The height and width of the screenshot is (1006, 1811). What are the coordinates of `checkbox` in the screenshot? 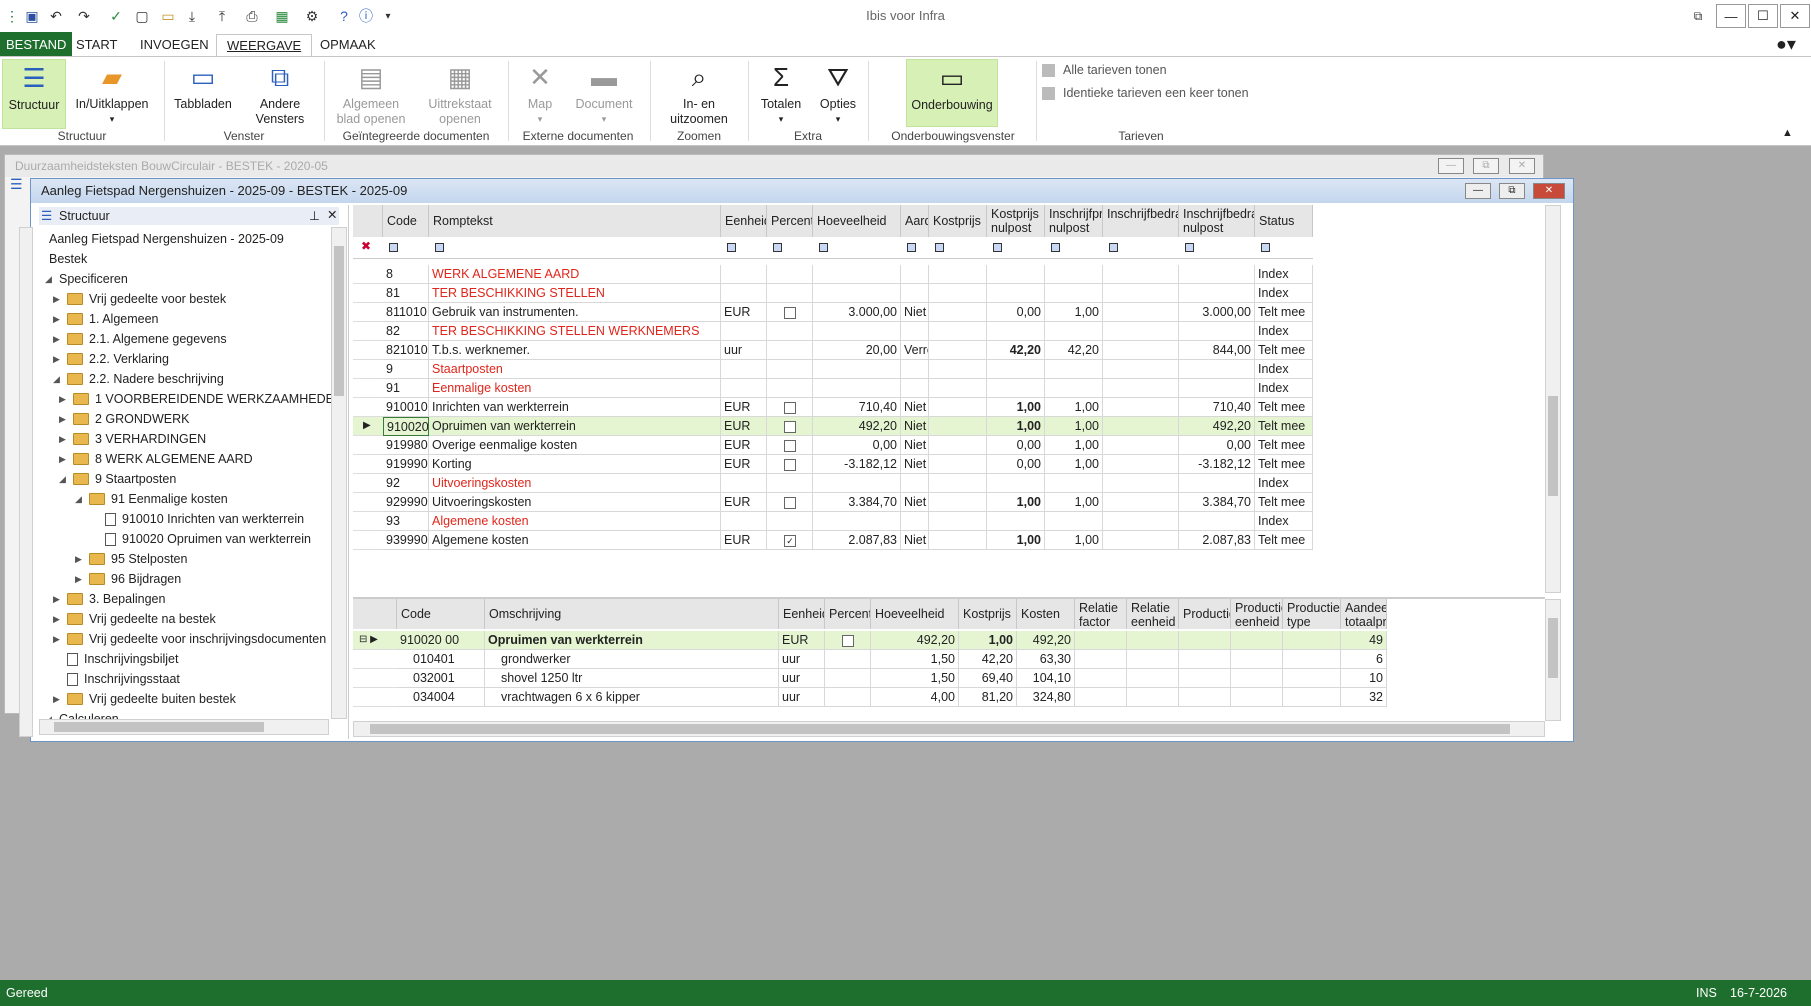 It's located at (790, 445).